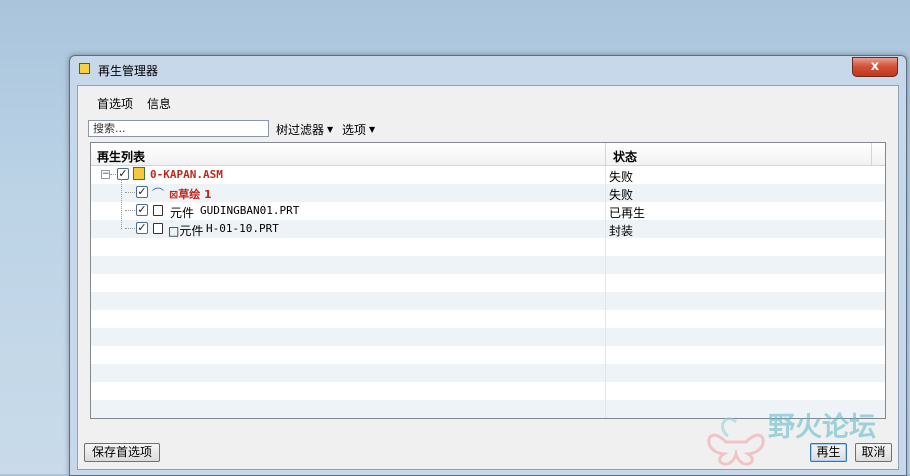  What do you see at coordinates (625, 156) in the screenshot?
I see `header-status: 状态` at bounding box center [625, 156].